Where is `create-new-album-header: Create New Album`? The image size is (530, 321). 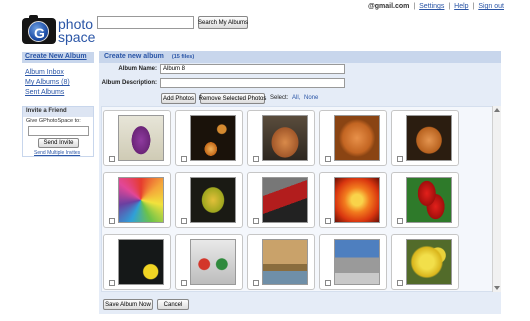
create-new-album-header: Create New Album is located at coordinates (58, 57).